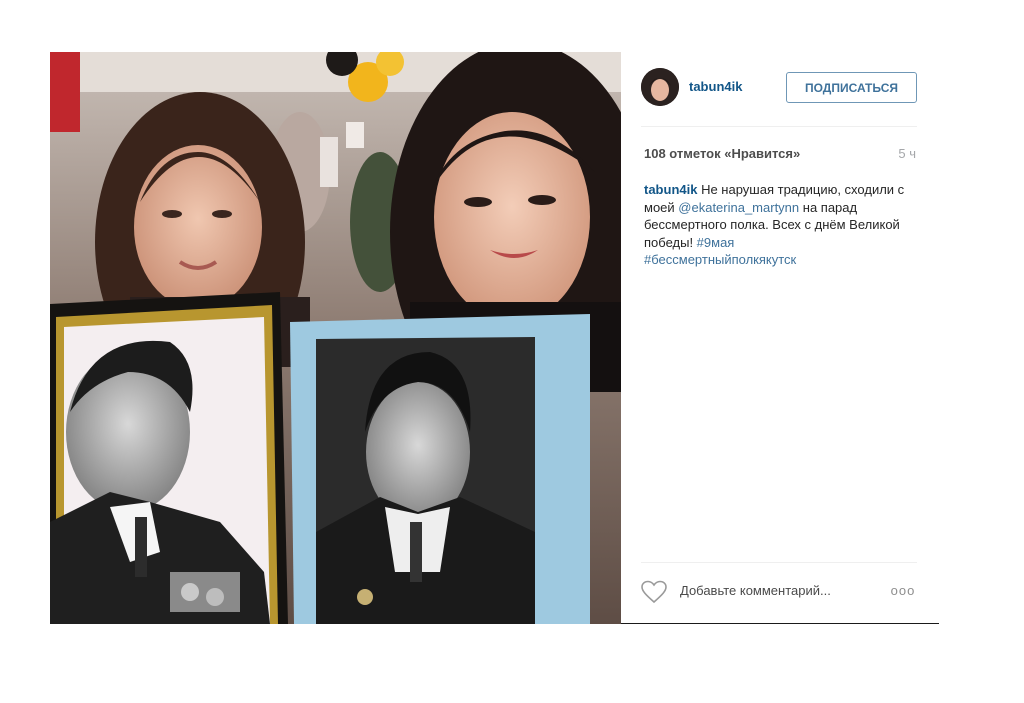 The height and width of the screenshot is (703, 1024). I want to click on caption-author-link: tabun4ik, so click(670, 189).